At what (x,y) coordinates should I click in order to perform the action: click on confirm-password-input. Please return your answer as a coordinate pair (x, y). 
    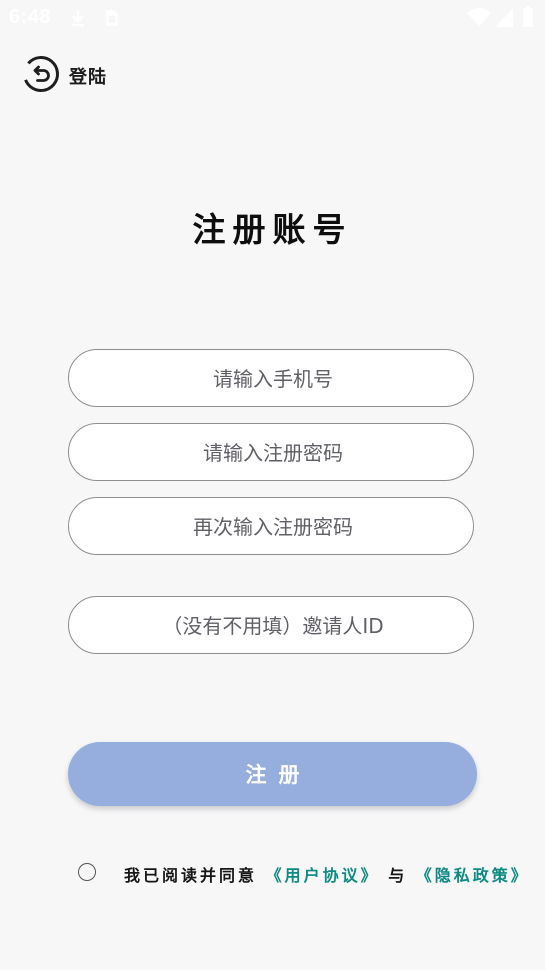
    Looking at the image, I should click on (273, 527).